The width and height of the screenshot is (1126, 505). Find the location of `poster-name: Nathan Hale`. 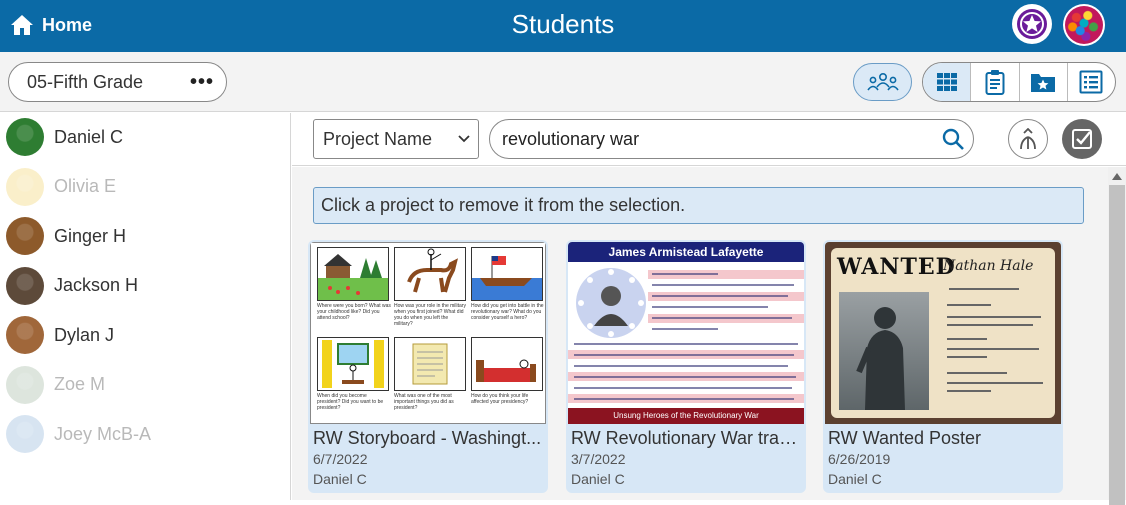

poster-name: Nathan Hale is located at coordinates (988, 266).